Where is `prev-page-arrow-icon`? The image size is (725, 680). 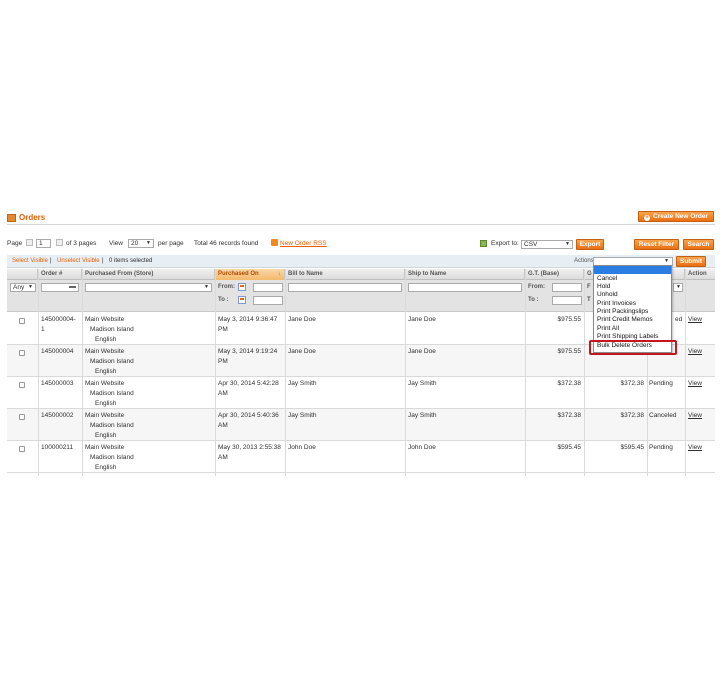
prev-page-arrow-icon is located at coordinates (29, 242).